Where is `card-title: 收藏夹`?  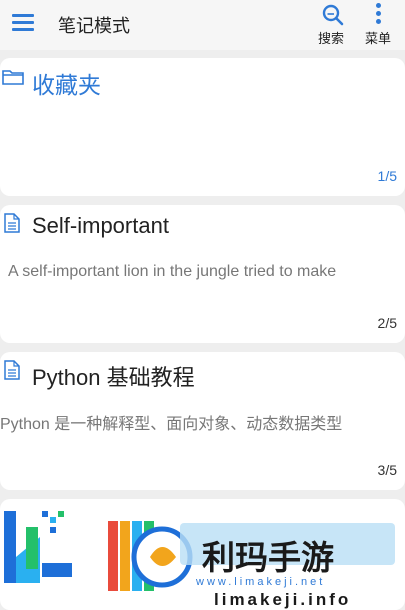 card-title: 收藏夹 is located at coordinates (66, 85).